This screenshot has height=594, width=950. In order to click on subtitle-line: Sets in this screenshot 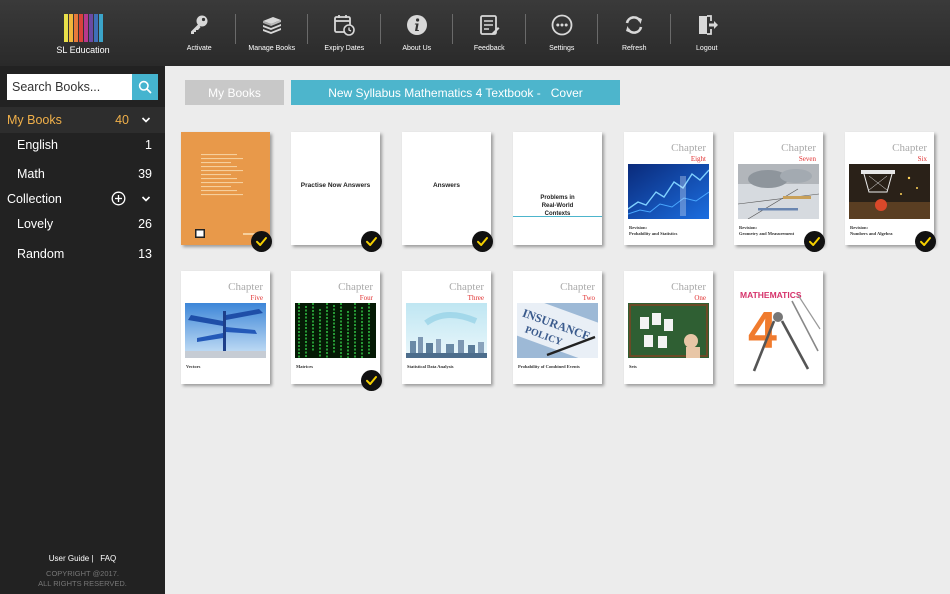, I will do `click(633, 366)`.